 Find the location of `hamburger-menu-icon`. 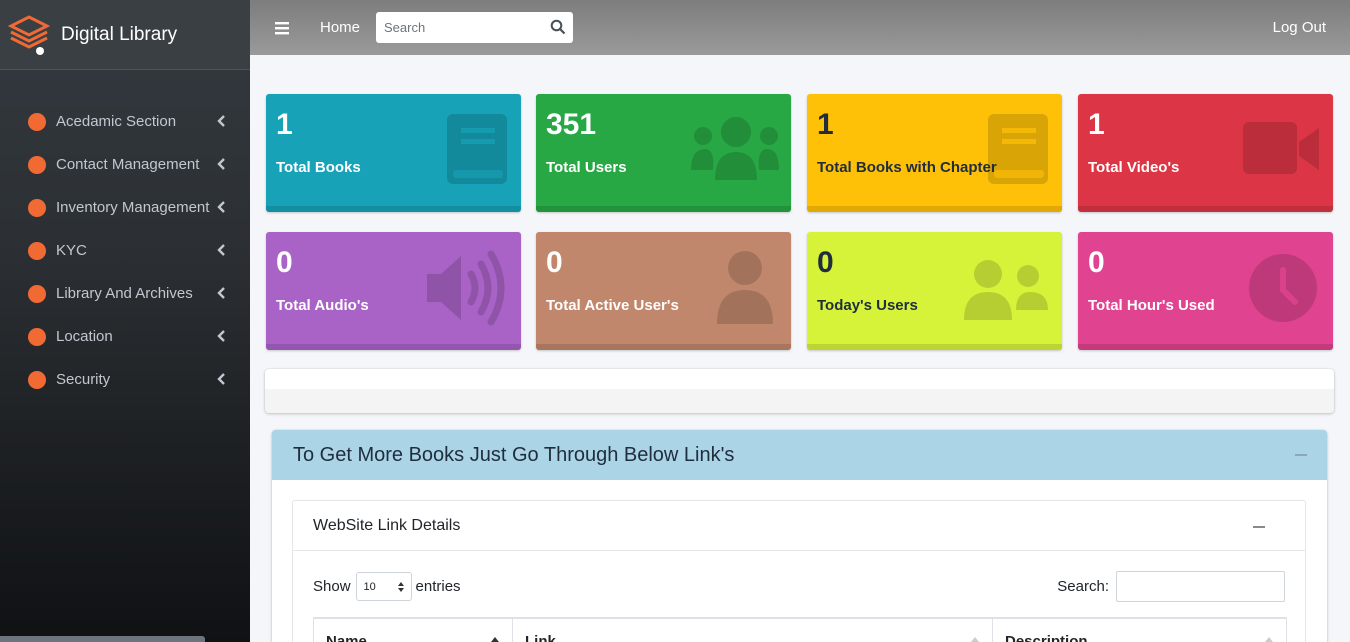

hamburger-menu-icon is located at coordinates (282, 28).